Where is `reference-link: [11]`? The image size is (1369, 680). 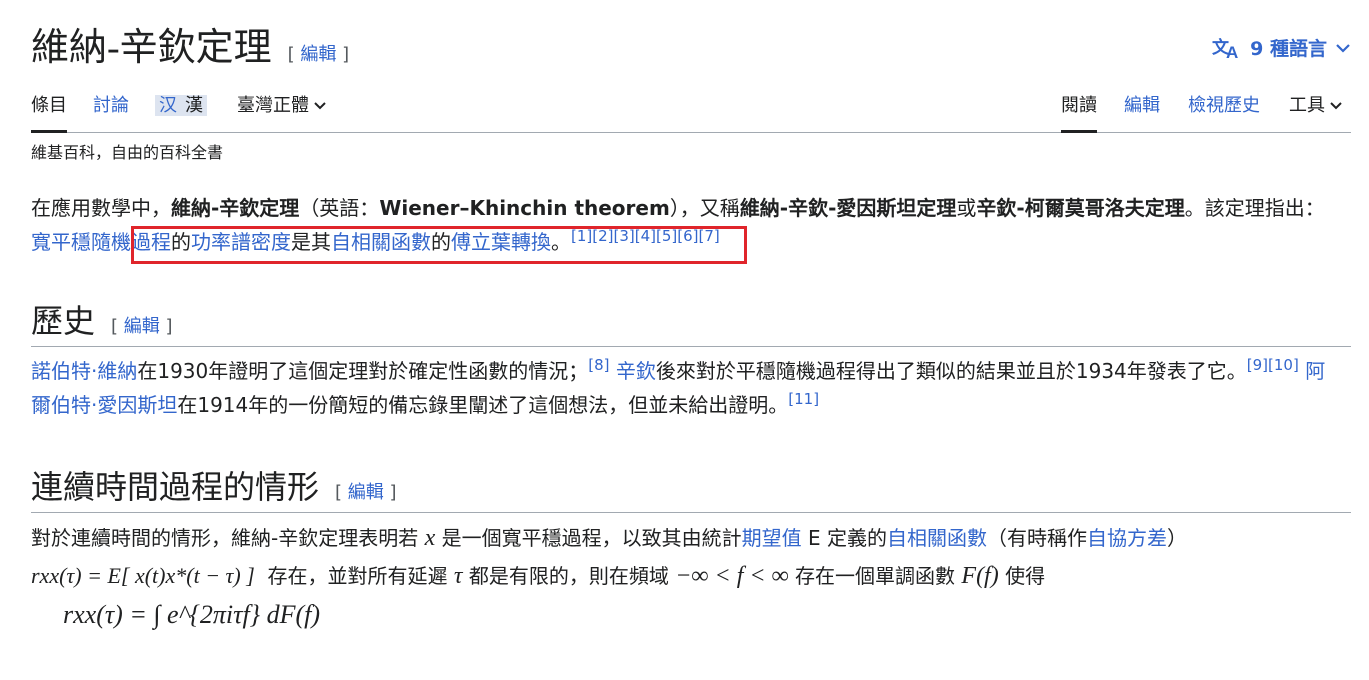
reference-link: [11] is located at coordinates (803, 399).